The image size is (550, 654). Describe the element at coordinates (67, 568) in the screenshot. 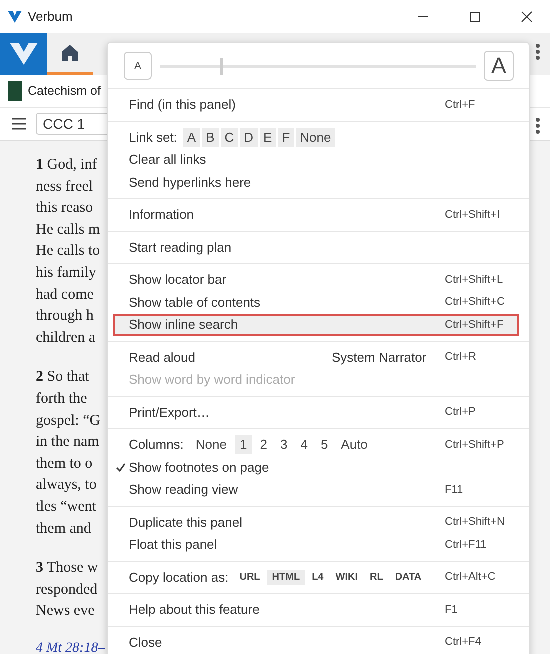

I see `text-line: 3 Those w` at that location.